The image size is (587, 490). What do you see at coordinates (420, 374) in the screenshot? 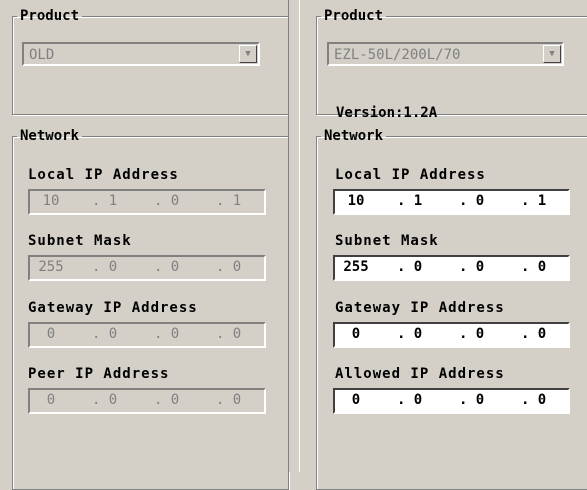
I see `allowed-ip-label: Allowed IP Address` at bounding box center [420, 374].